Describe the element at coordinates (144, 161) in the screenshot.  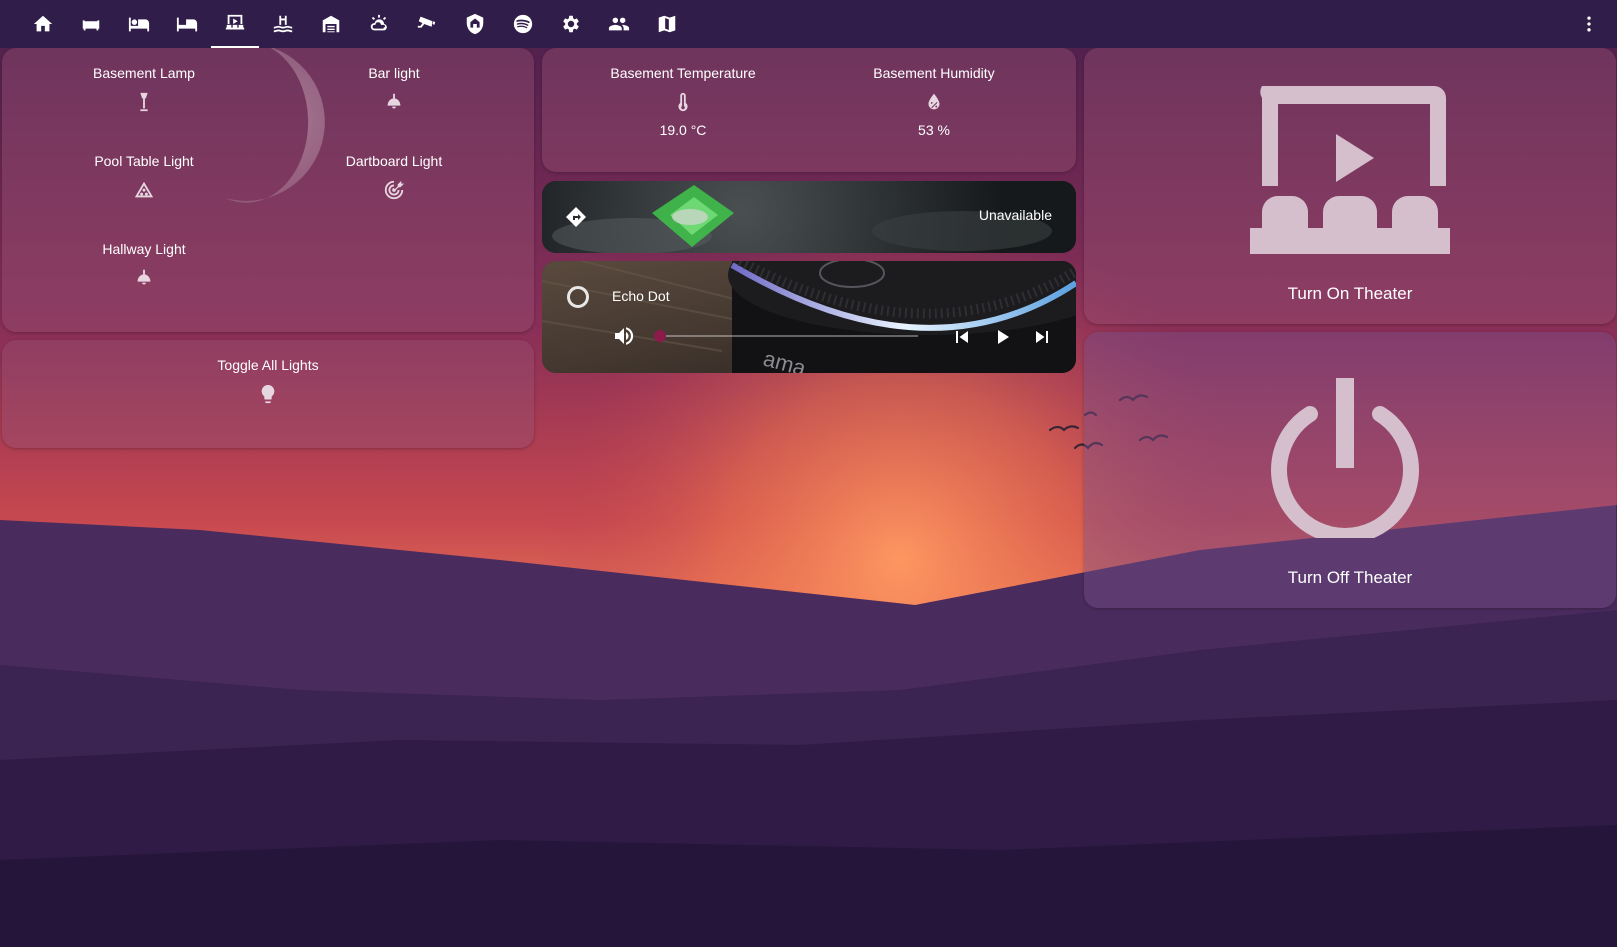
I see `entity-name: Pool Table Light` at that location.